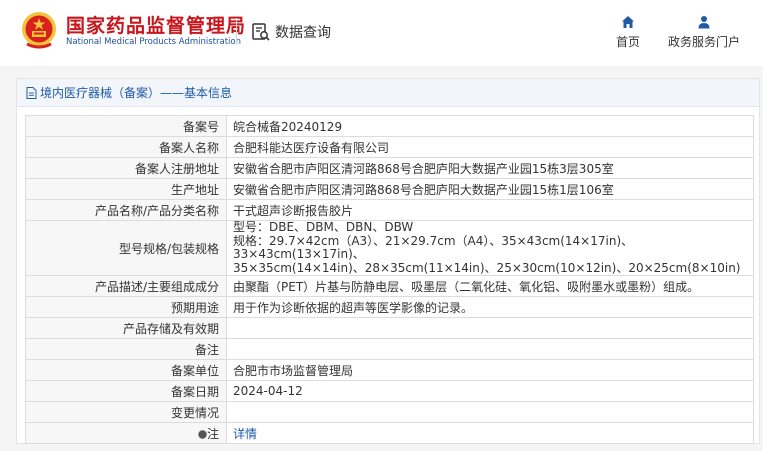 The height and width of the screenshot is (451, 763). I want to click on table-row: 备案人名称 合肥科能达医疗设备有限公司, so click(389, 147).